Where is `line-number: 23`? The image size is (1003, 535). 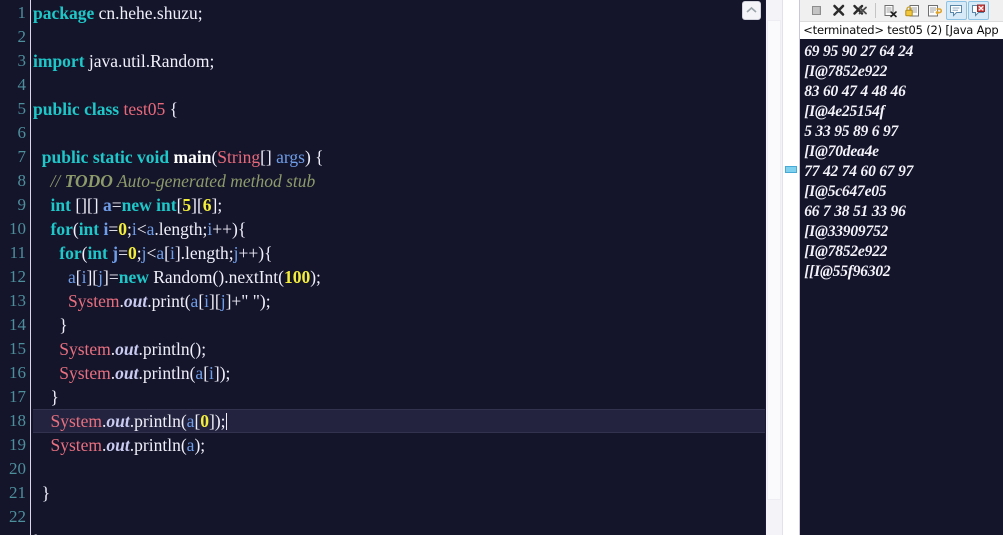 line-number: 23 is located at coordinates (15, 532).